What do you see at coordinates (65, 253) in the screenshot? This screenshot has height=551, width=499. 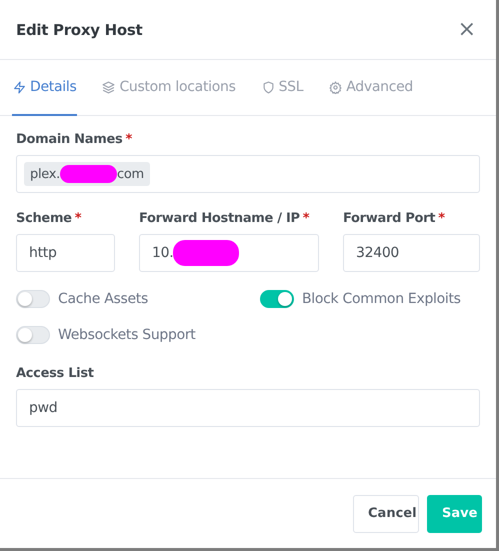 I see `input-field: http` at bounding box center [65, 253].